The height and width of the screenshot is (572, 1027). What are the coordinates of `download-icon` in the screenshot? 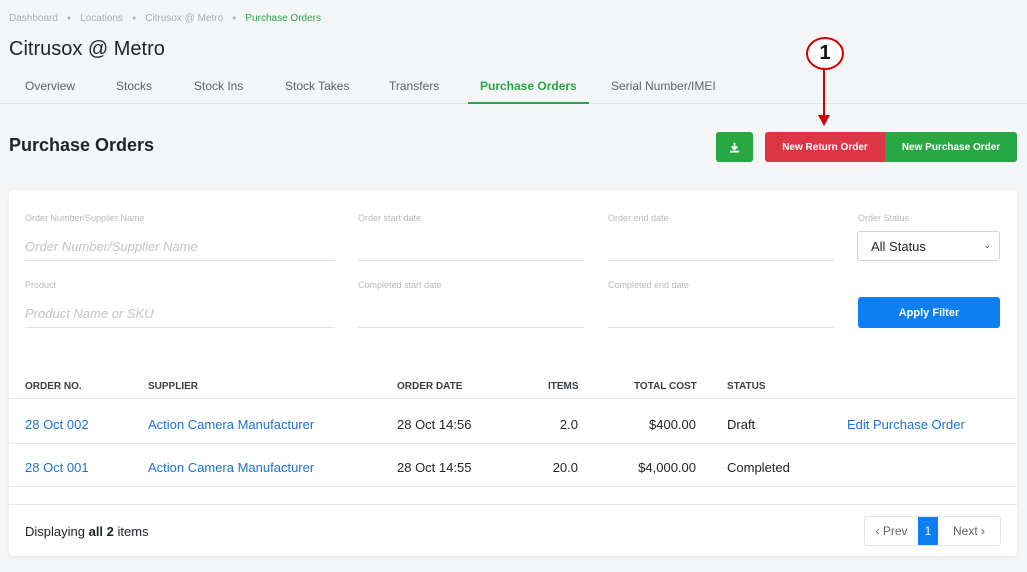 It's located at (734, 147).